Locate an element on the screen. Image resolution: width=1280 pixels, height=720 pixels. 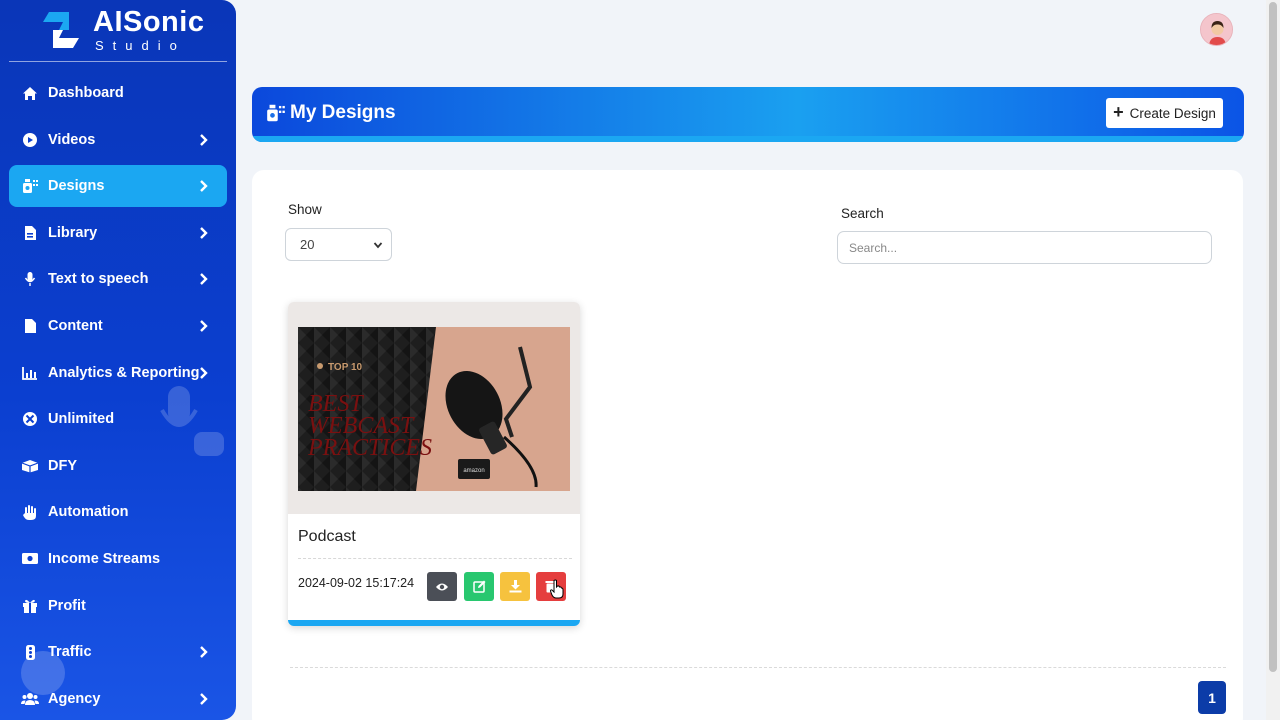
sidebar-item-label: Analytics & Reporting is located at coordinates (124, 372).